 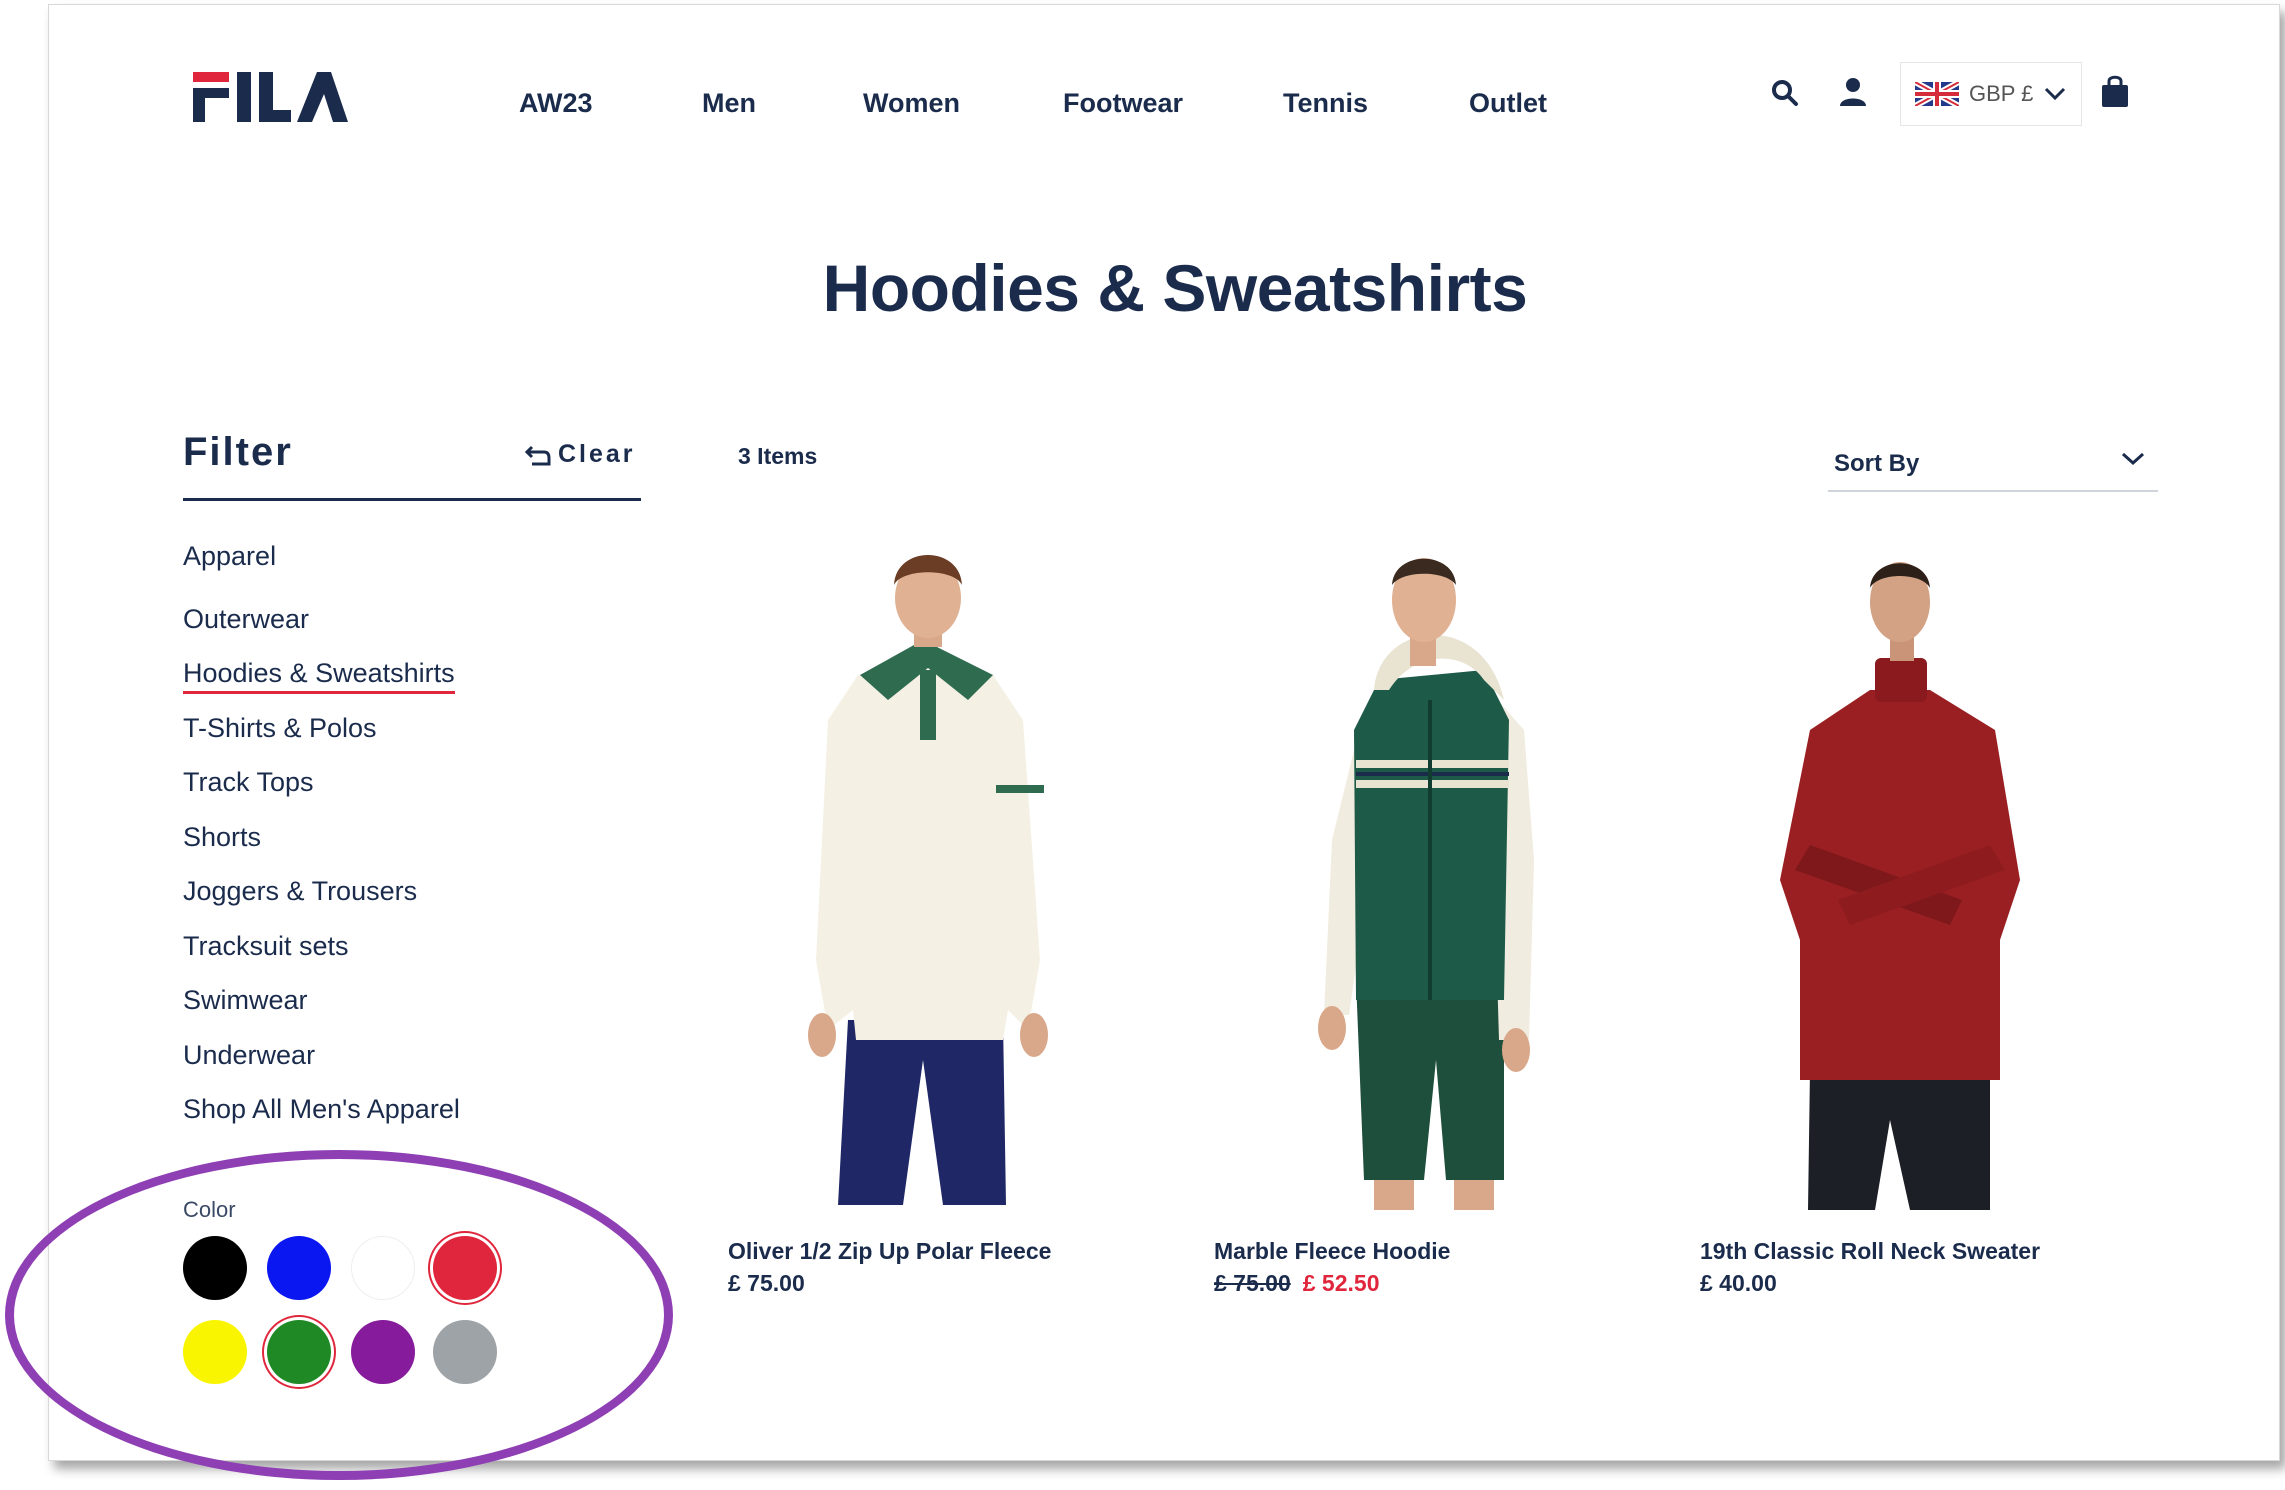 What do you see at coordinates (1853, 92) in the screenshot?
I see `account-icon` at bounding box center [1853, 92].